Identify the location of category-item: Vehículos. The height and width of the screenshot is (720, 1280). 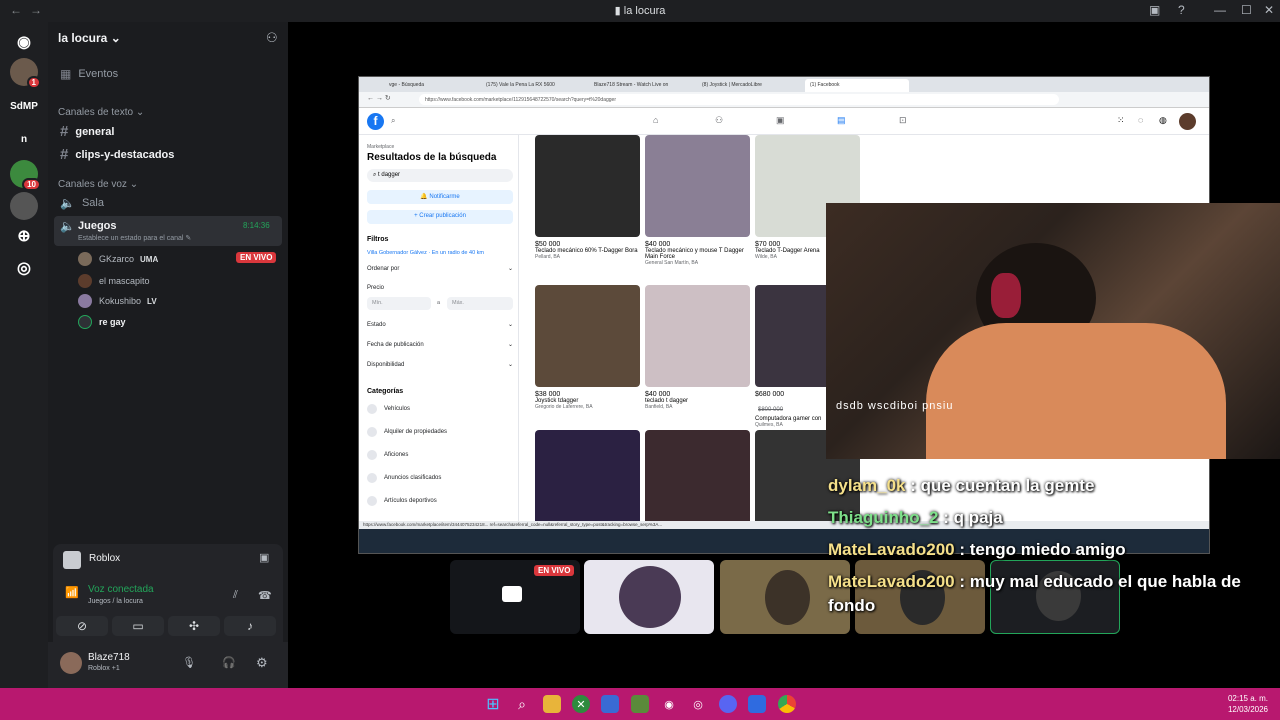
(388, 409).